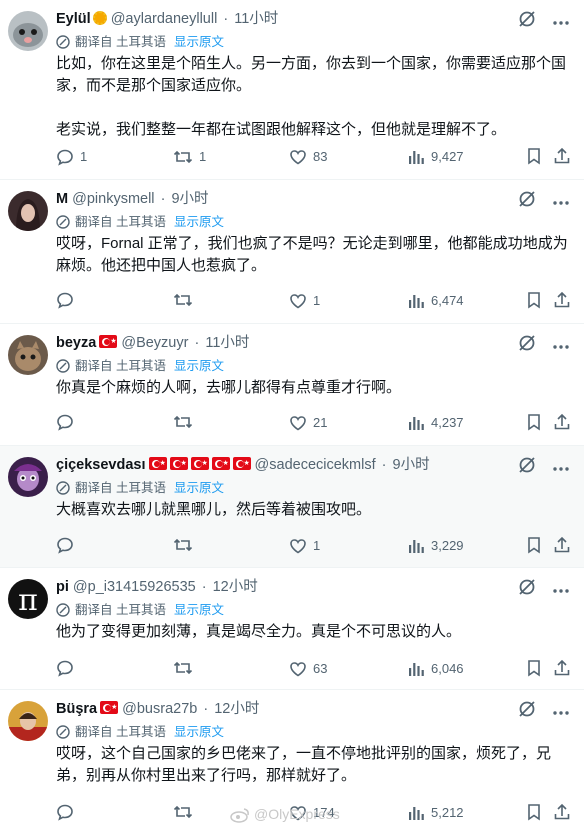 The width and height of the screenshot is (584, 834). What do you see at coordinates (164, 19) in the screenshot?
I see `user-handle: @aylardaneyllull` at bounding box center [164, 19].